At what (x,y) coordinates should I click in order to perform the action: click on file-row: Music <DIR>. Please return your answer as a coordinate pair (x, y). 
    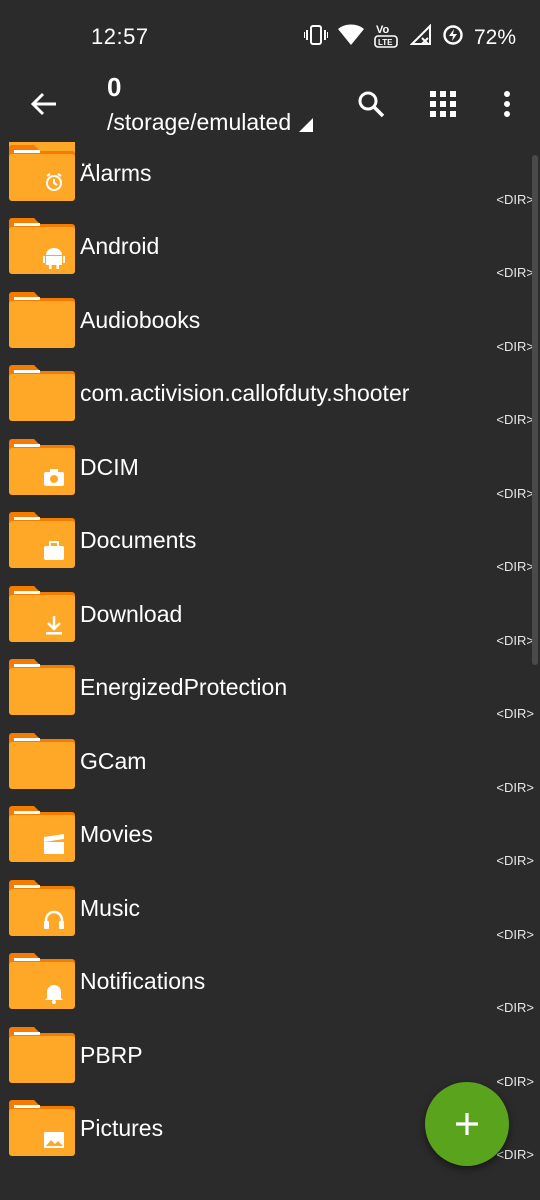
    Looking at the image, I should click on (270, 909).